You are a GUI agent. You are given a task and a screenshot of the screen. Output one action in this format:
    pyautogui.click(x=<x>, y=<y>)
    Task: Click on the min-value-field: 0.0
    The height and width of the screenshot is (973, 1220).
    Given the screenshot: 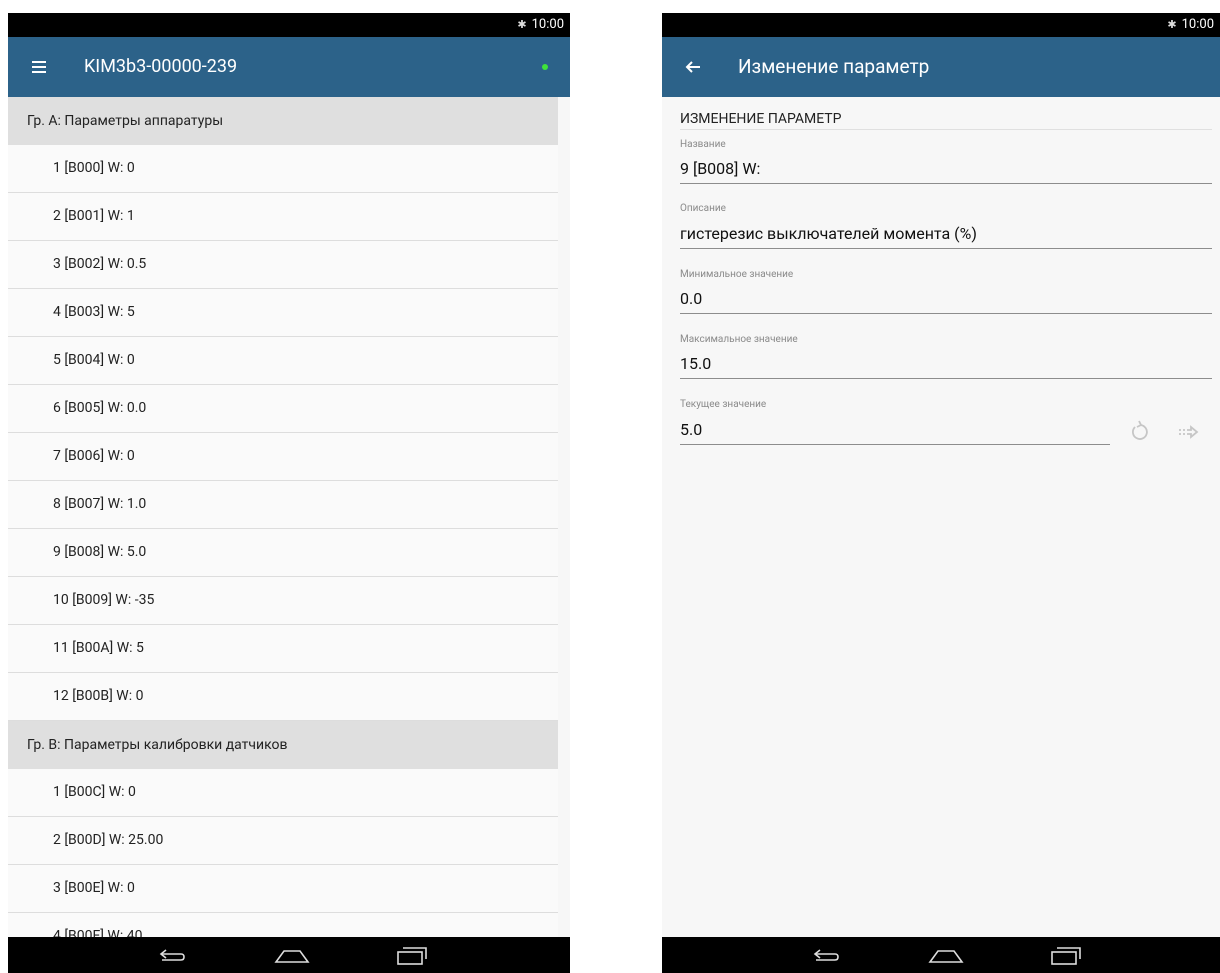 What is the action you would take?
    pyautogui.click(x=946, y=301)
    